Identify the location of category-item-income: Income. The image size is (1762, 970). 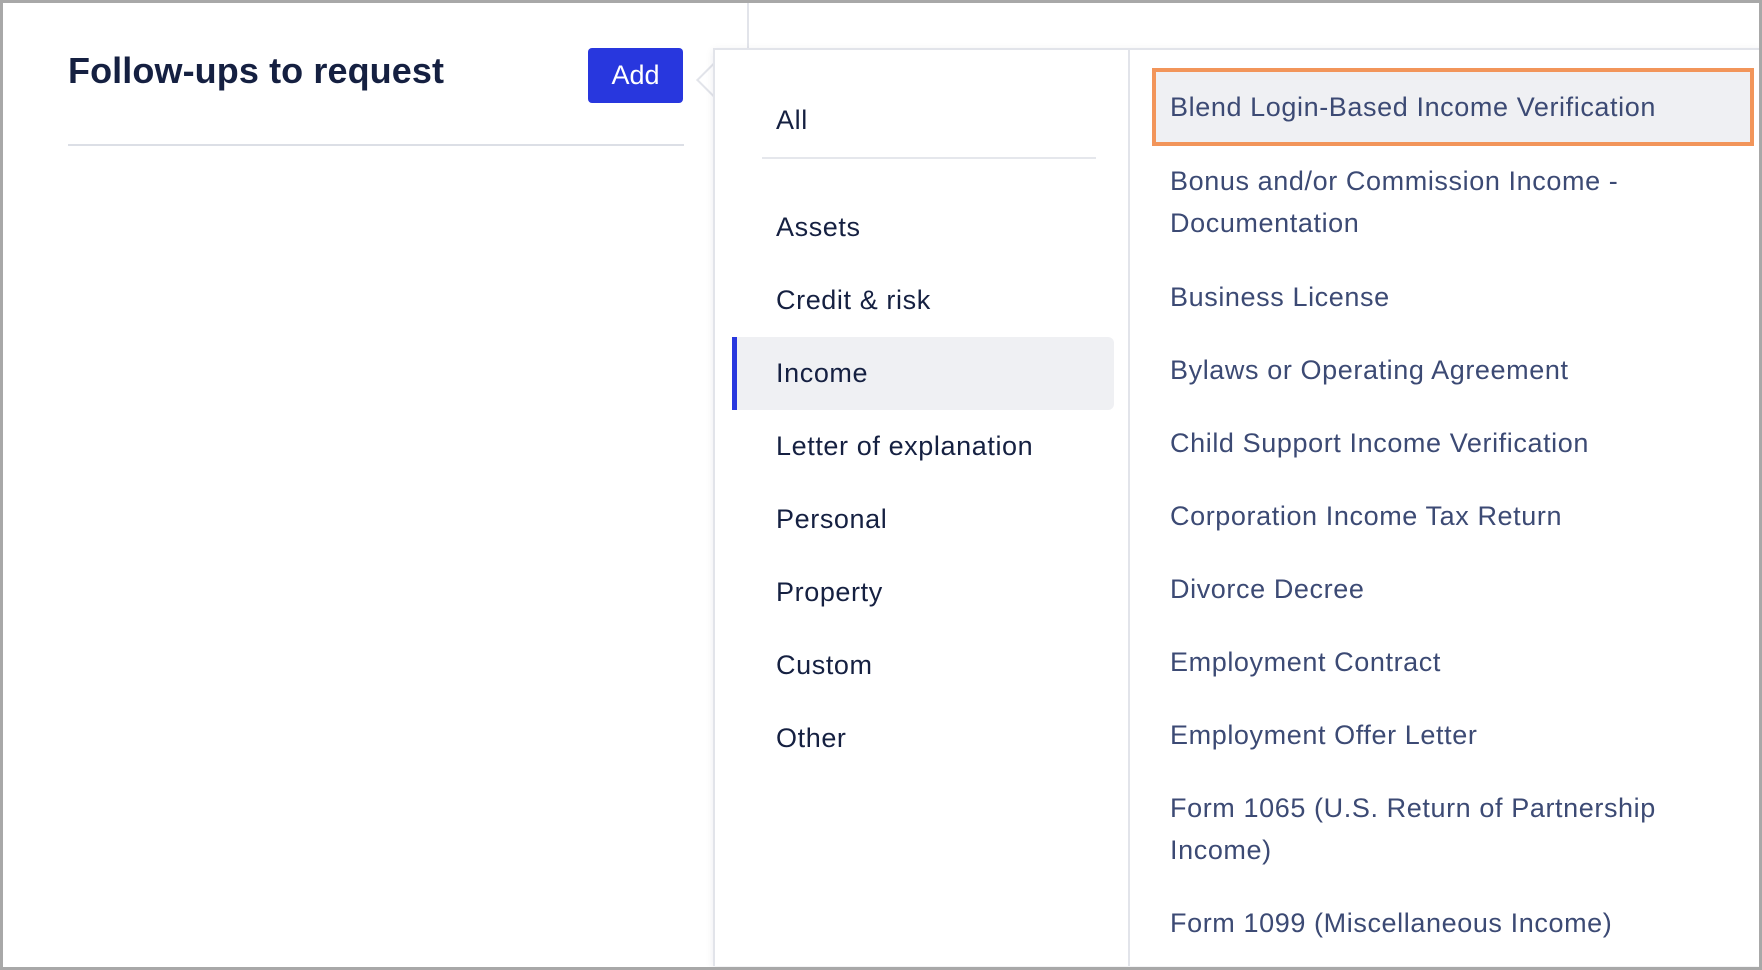
(923, 373).